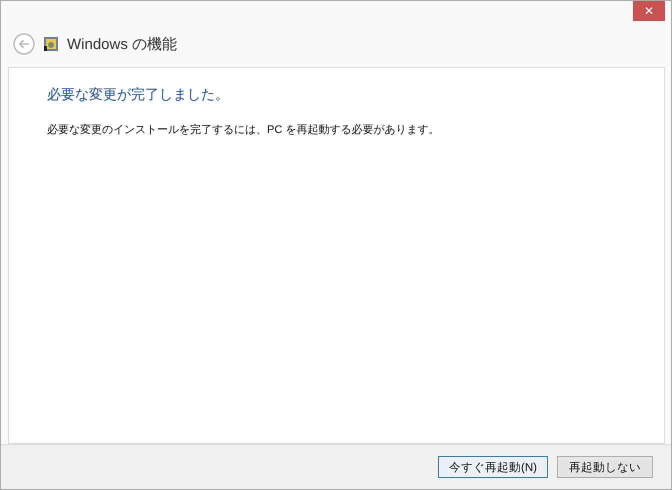  What do you see at coordinates (649, 11) in the screenshot?
I see `close-button: ✕` at bounding box center [649, 11].